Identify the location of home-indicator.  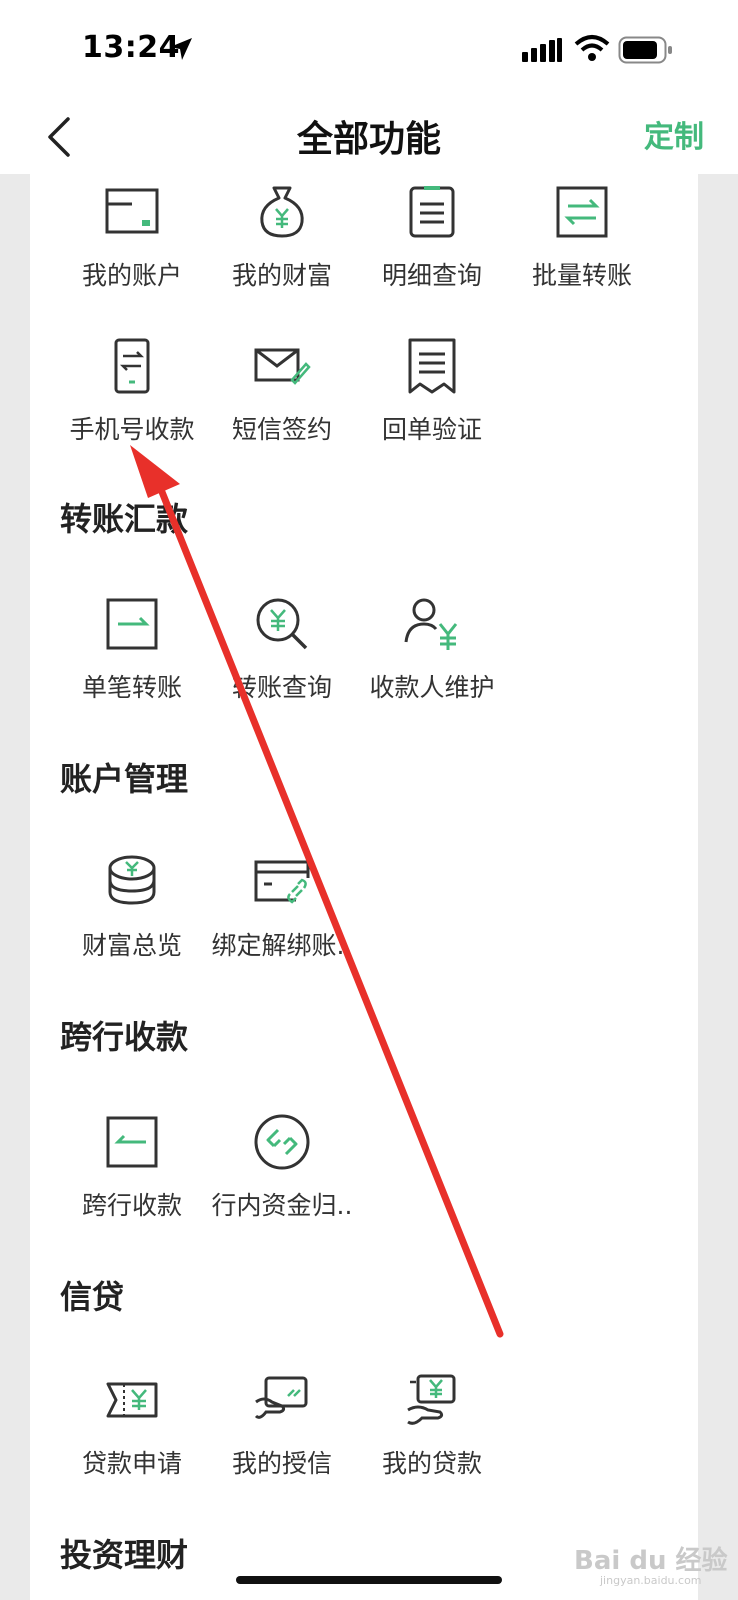
(369, 1580).